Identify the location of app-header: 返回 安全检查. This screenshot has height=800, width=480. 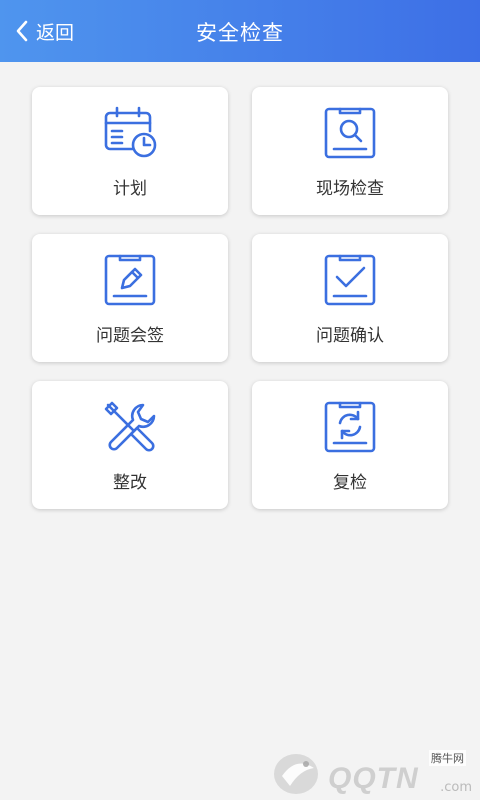
(240, 31).